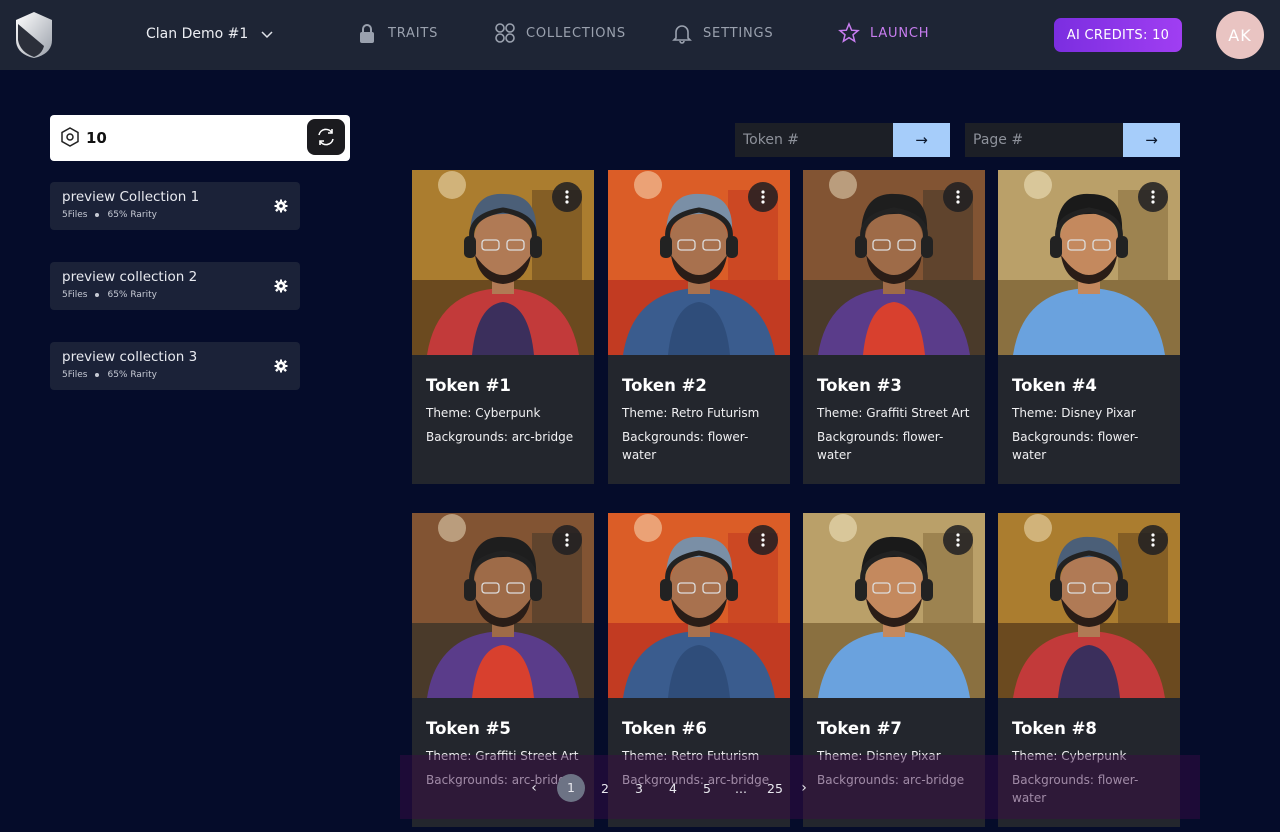 This screenshot has height=832, width=1280. Describe the element at coordinates (468, 728) in the screenshot. I see `token-name: Token #5` at that location.